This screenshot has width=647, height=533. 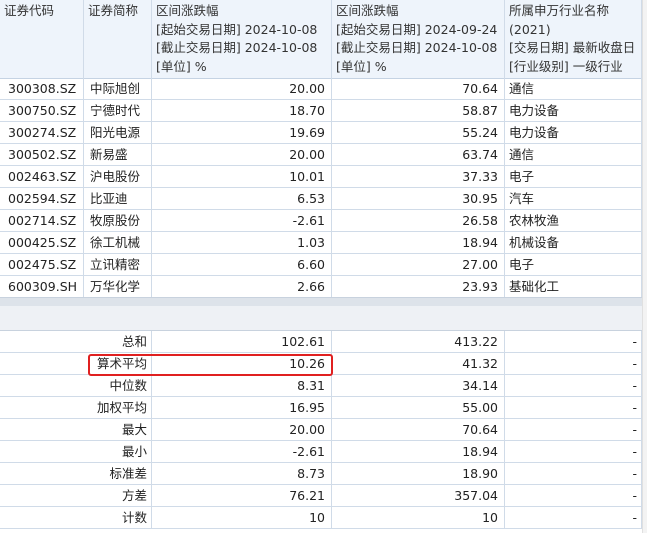 What do you see at coordinates (118, 89) in the screenshot?
I see `cell-name: 中际旭创` at bounding box center [118, 89].